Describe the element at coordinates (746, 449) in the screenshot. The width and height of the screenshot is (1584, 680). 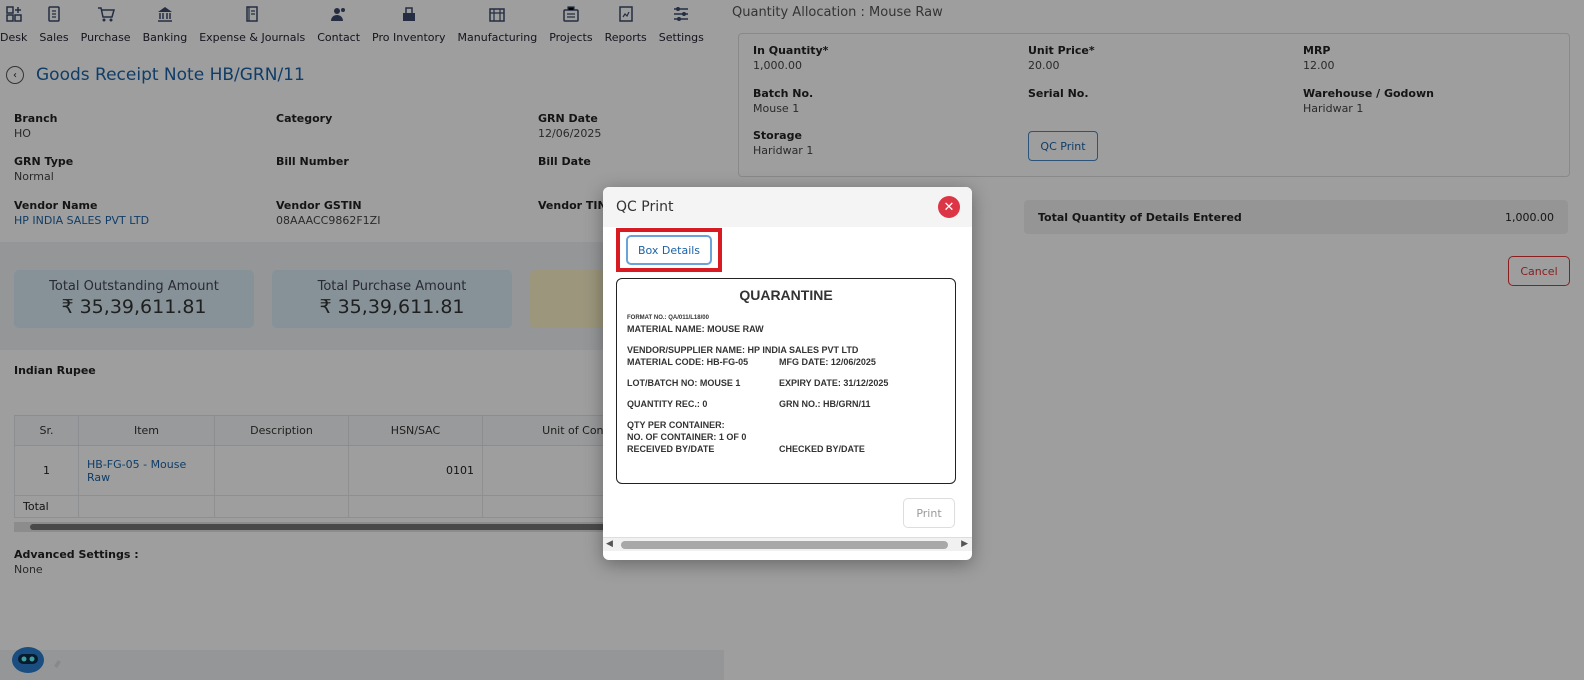
I see `label-row-sign: RECEIVED BY/DATE CHECKED BY/DATE` at that location.